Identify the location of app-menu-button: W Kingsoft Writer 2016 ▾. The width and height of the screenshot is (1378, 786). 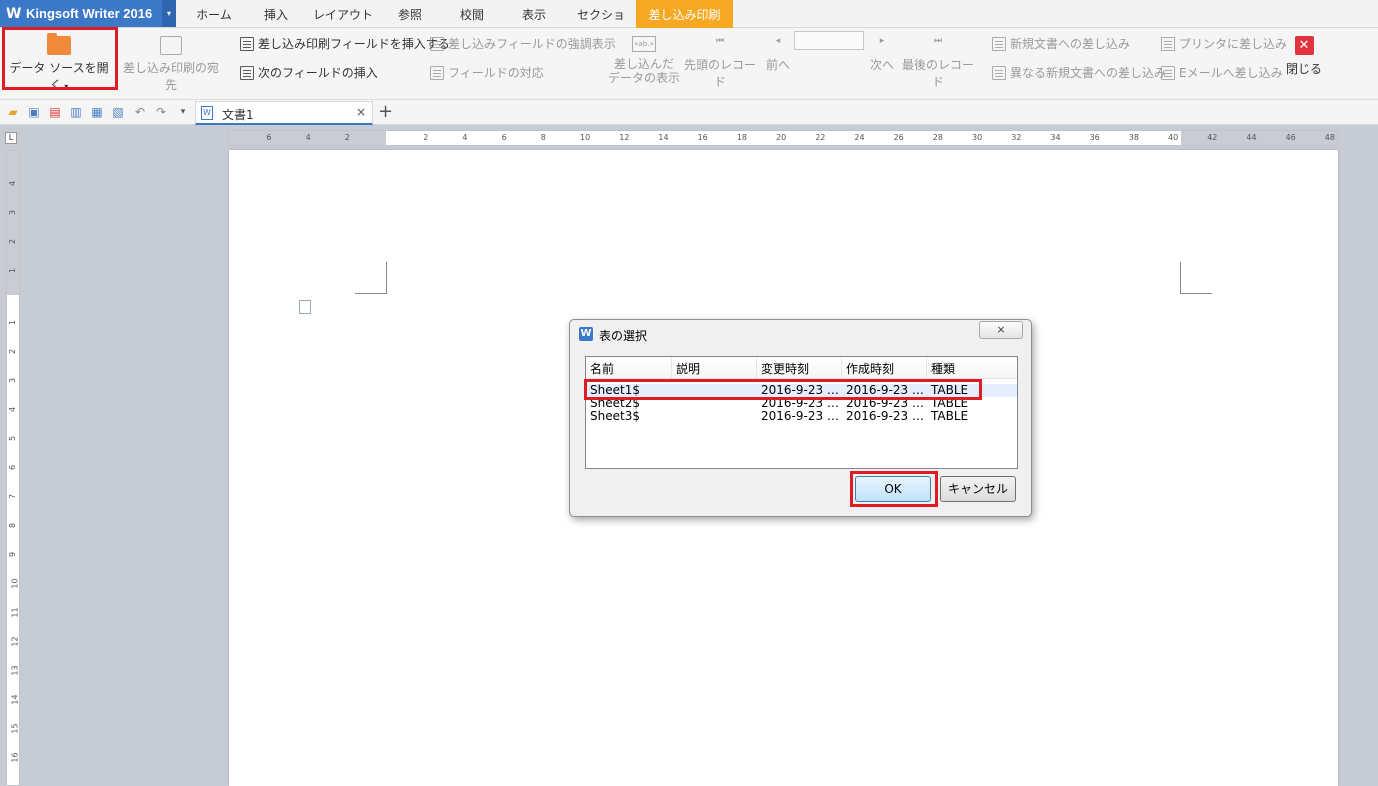
(88, 13).